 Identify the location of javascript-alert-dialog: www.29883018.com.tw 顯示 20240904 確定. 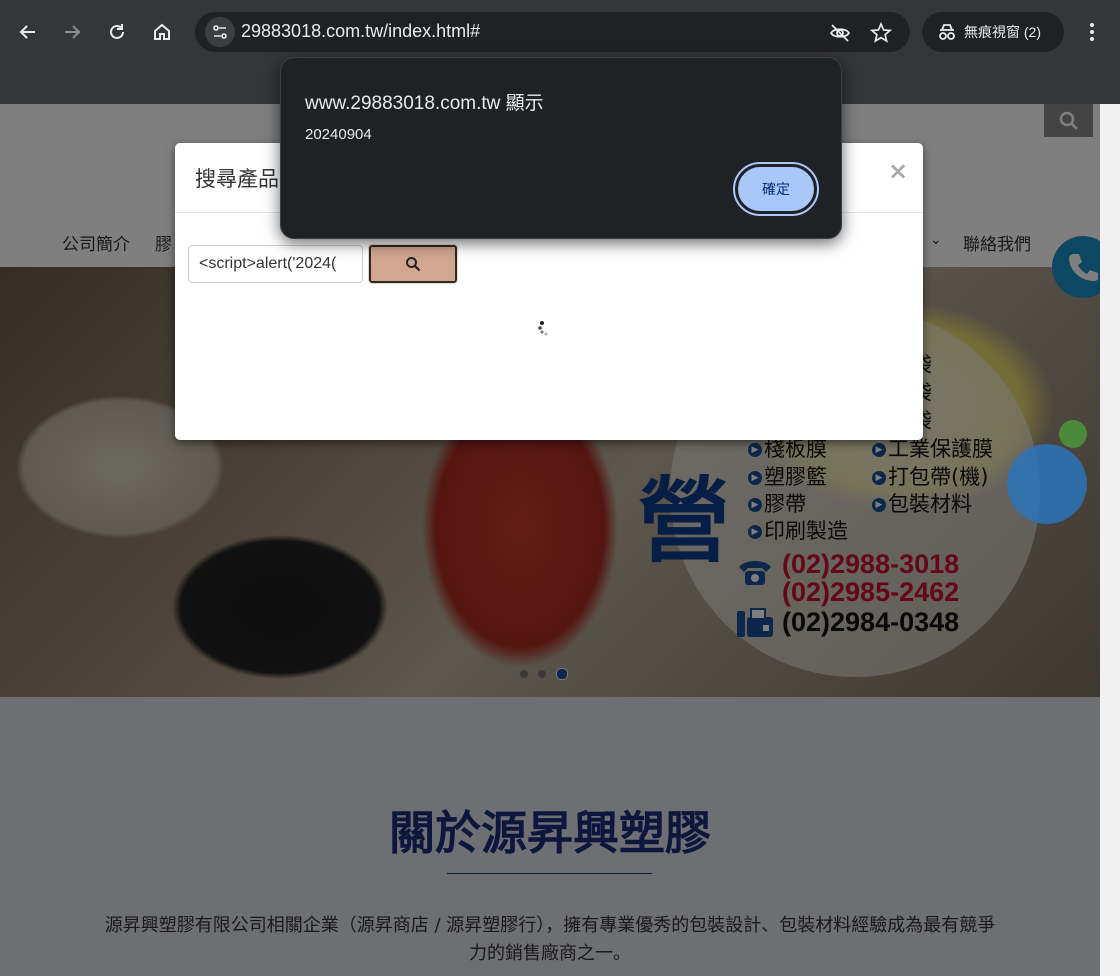
(561, 148).